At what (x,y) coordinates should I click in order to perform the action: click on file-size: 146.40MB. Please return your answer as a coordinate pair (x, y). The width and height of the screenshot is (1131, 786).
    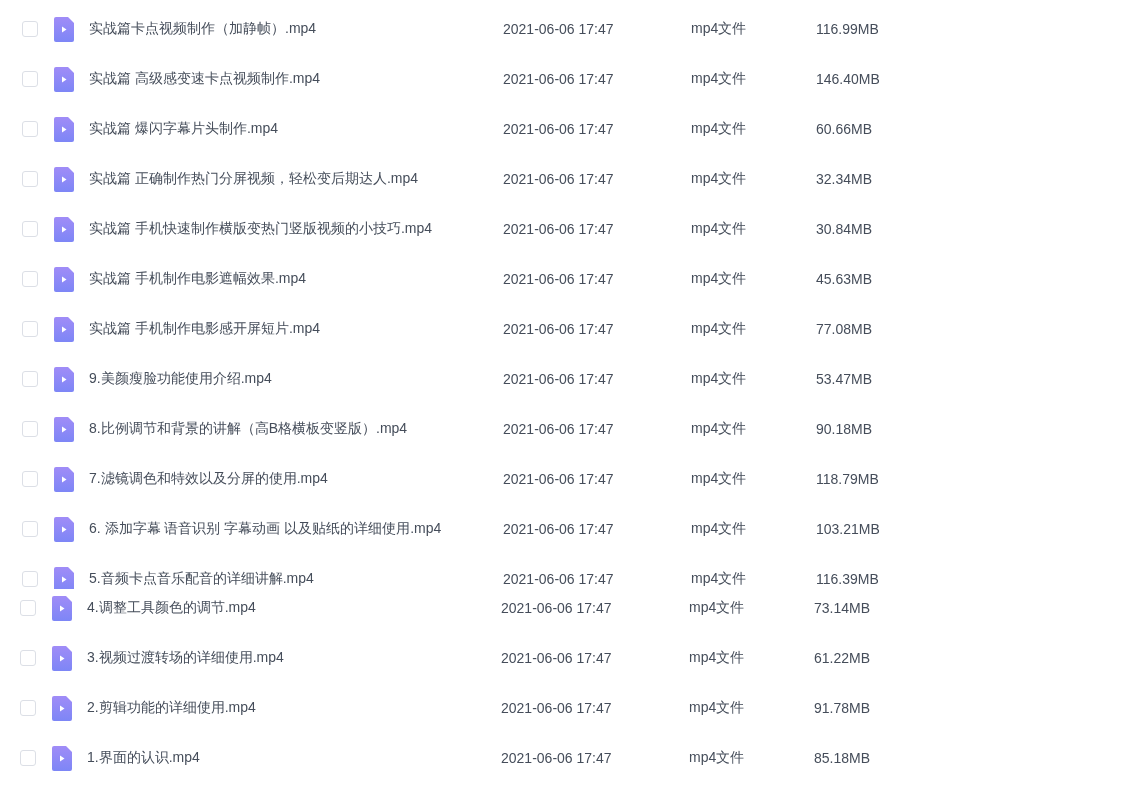
    Looking at the image, I should click on (848, 79).